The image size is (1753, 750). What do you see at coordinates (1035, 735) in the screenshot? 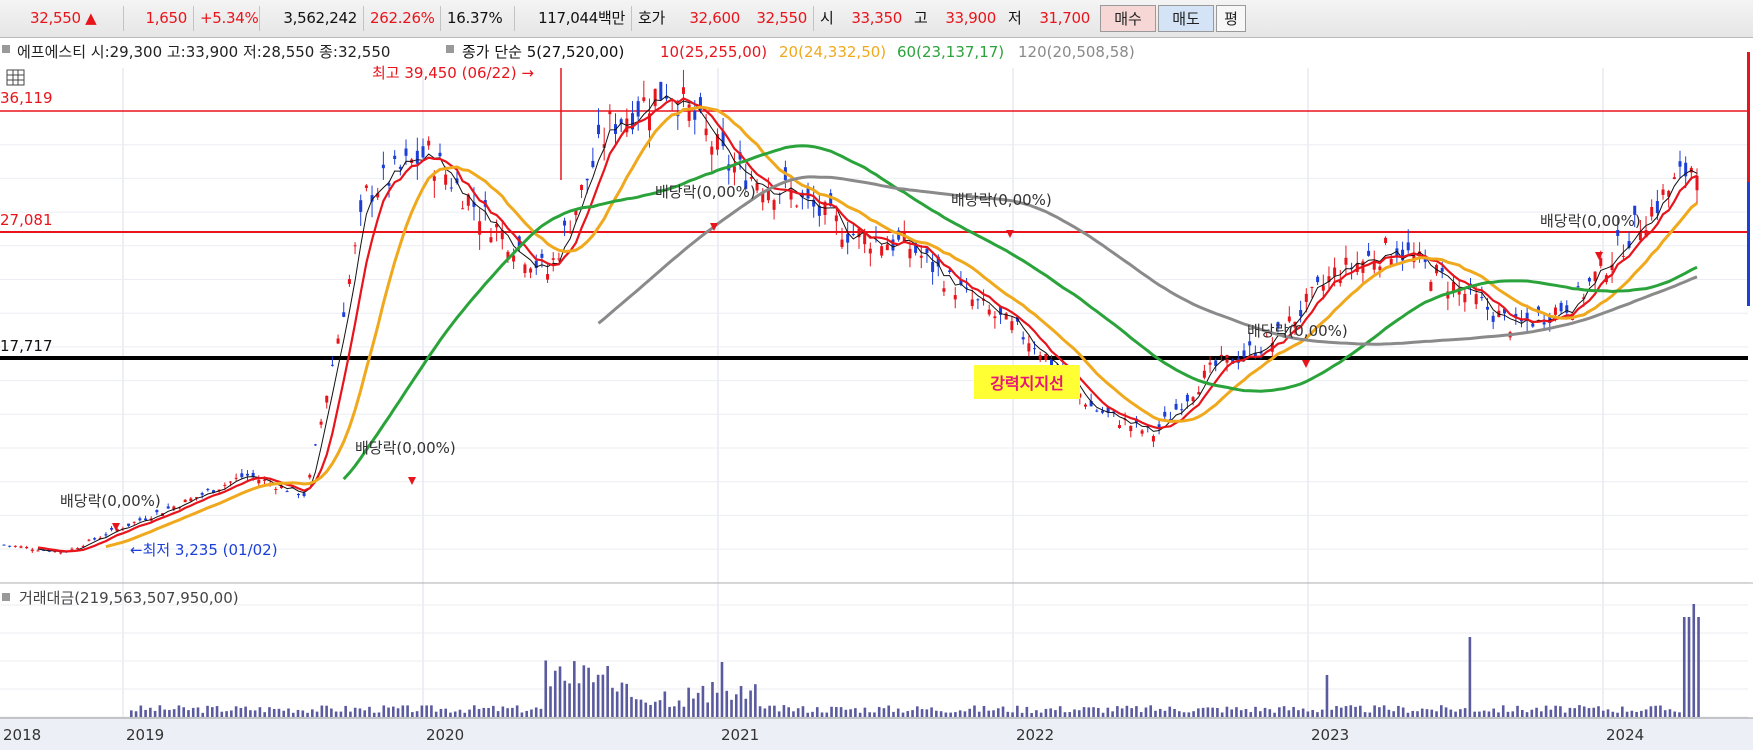
I see `x-axis-year-label: 2022` at bounding box center [1035, 735].